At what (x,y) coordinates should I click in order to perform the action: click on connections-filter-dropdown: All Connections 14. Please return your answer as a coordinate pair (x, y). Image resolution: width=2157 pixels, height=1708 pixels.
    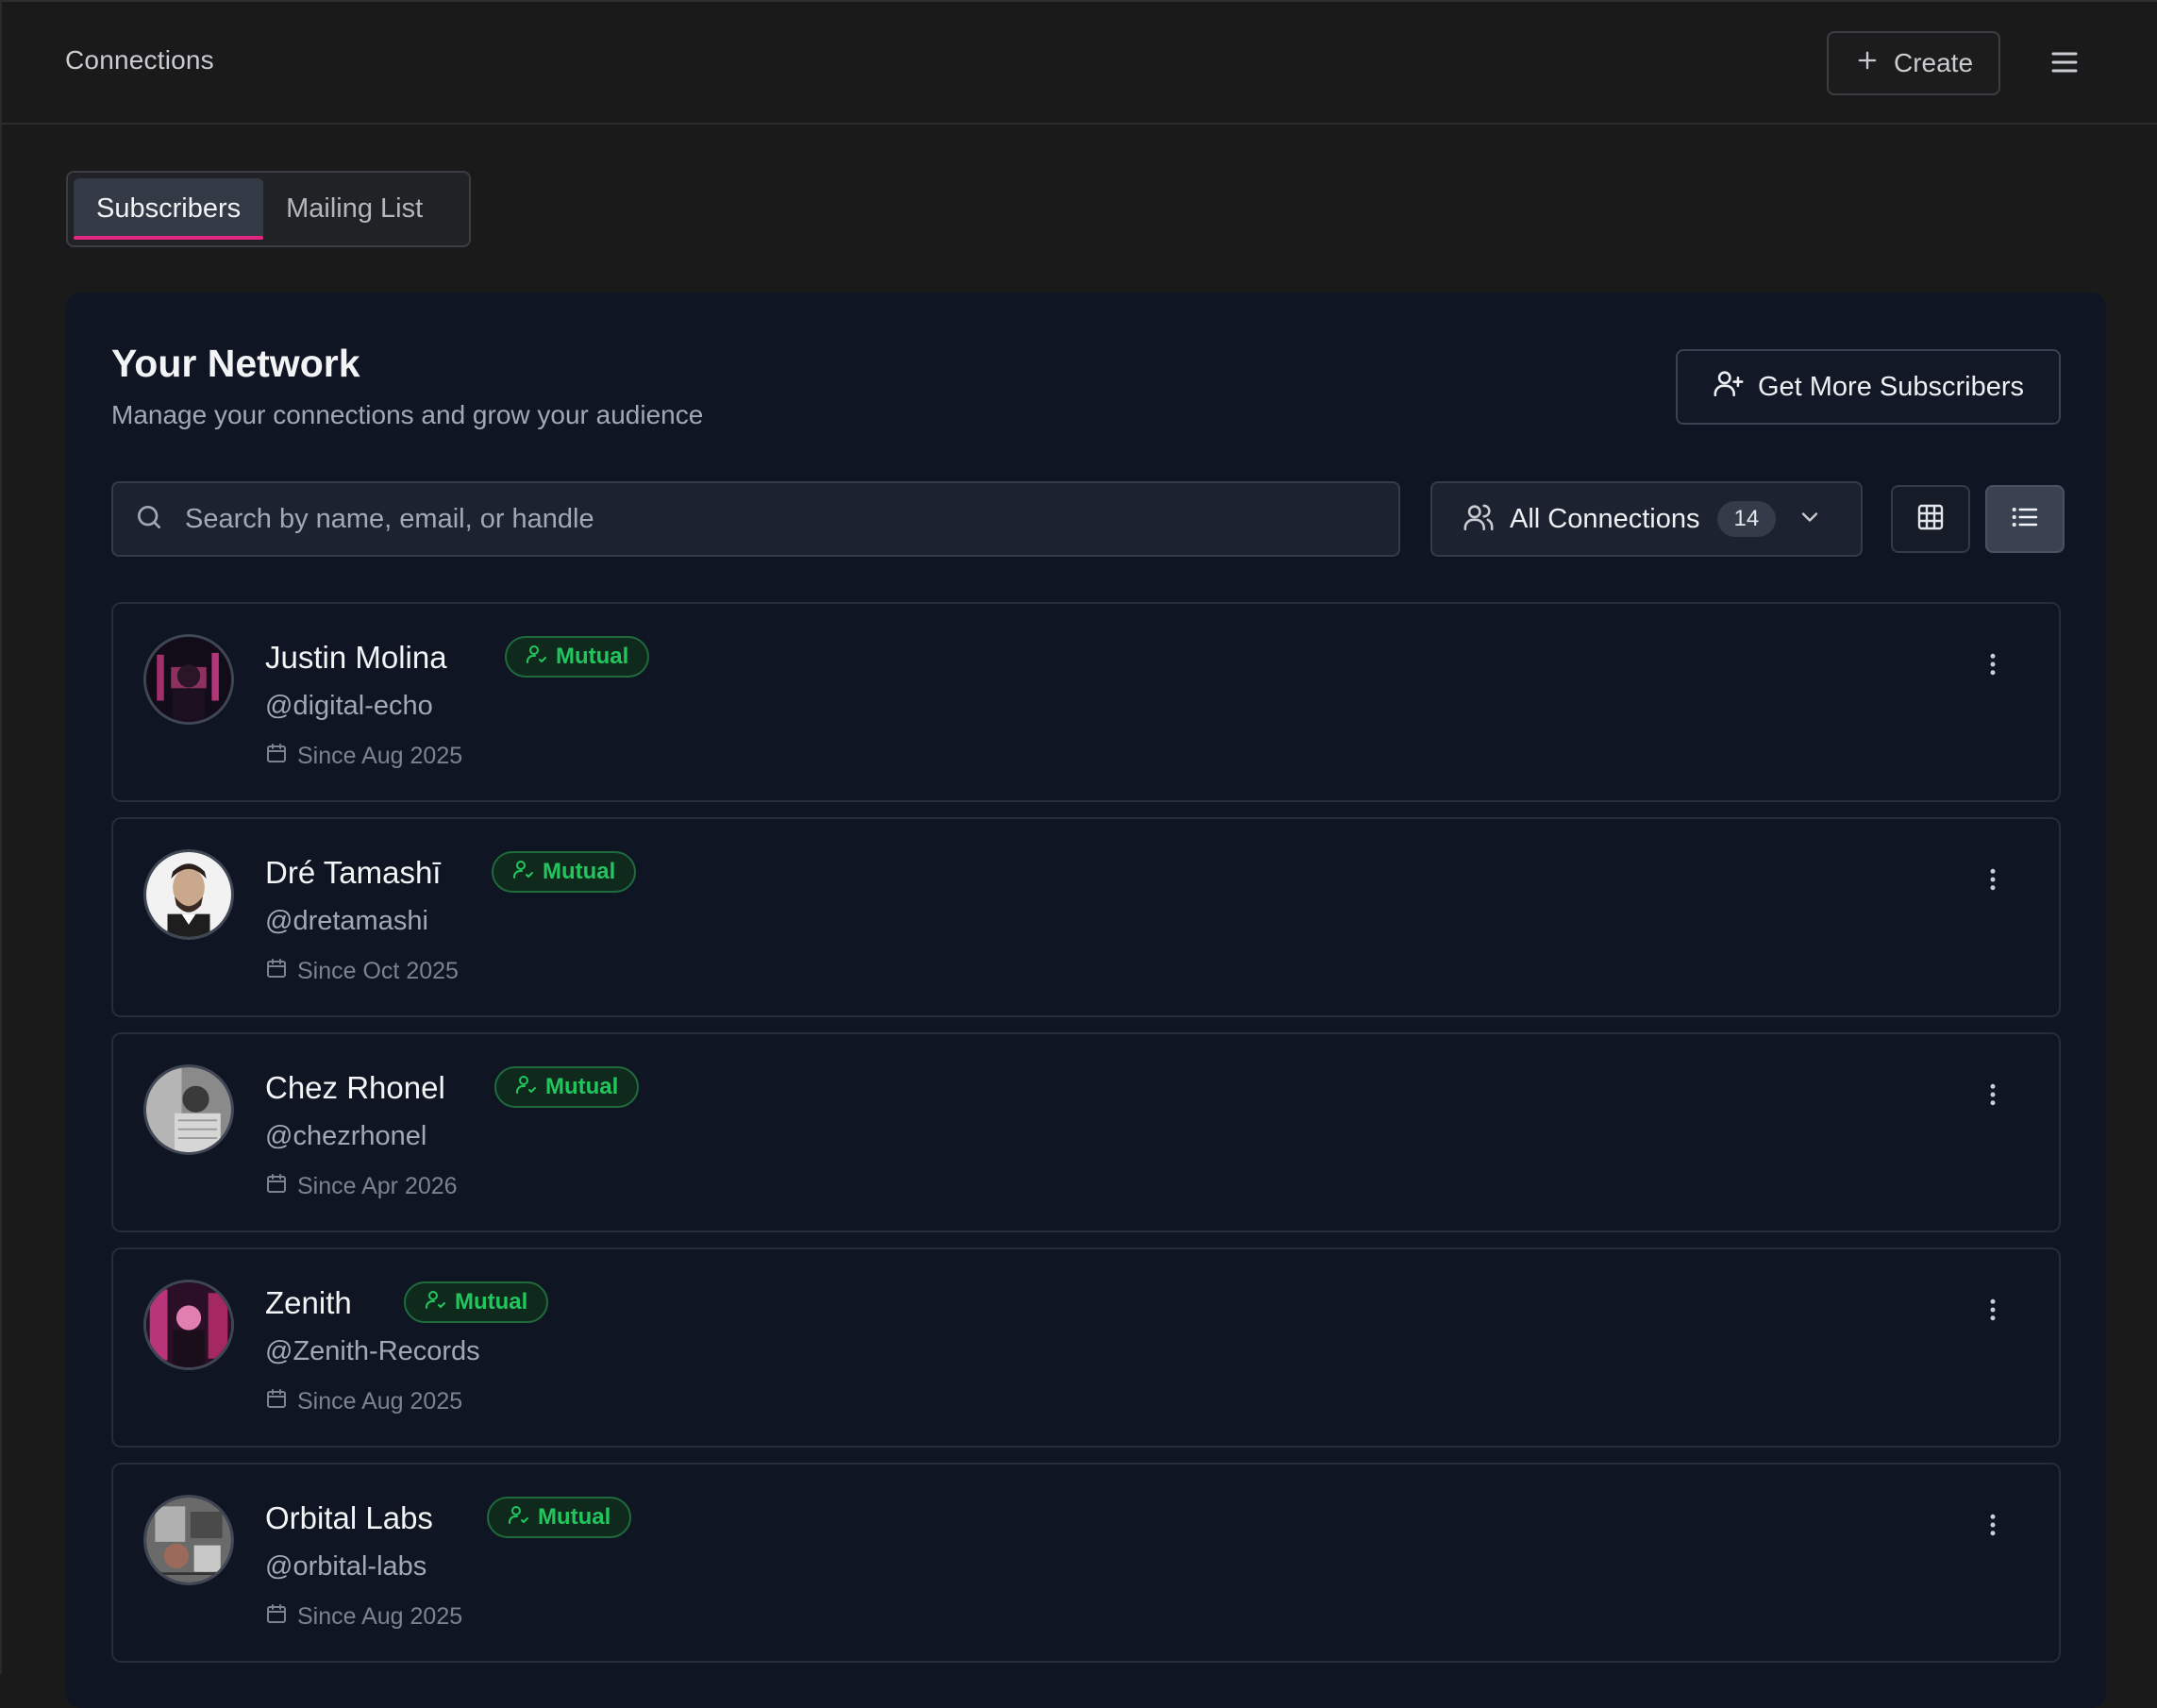
    Looking at the image, I should click on (1646, 519).